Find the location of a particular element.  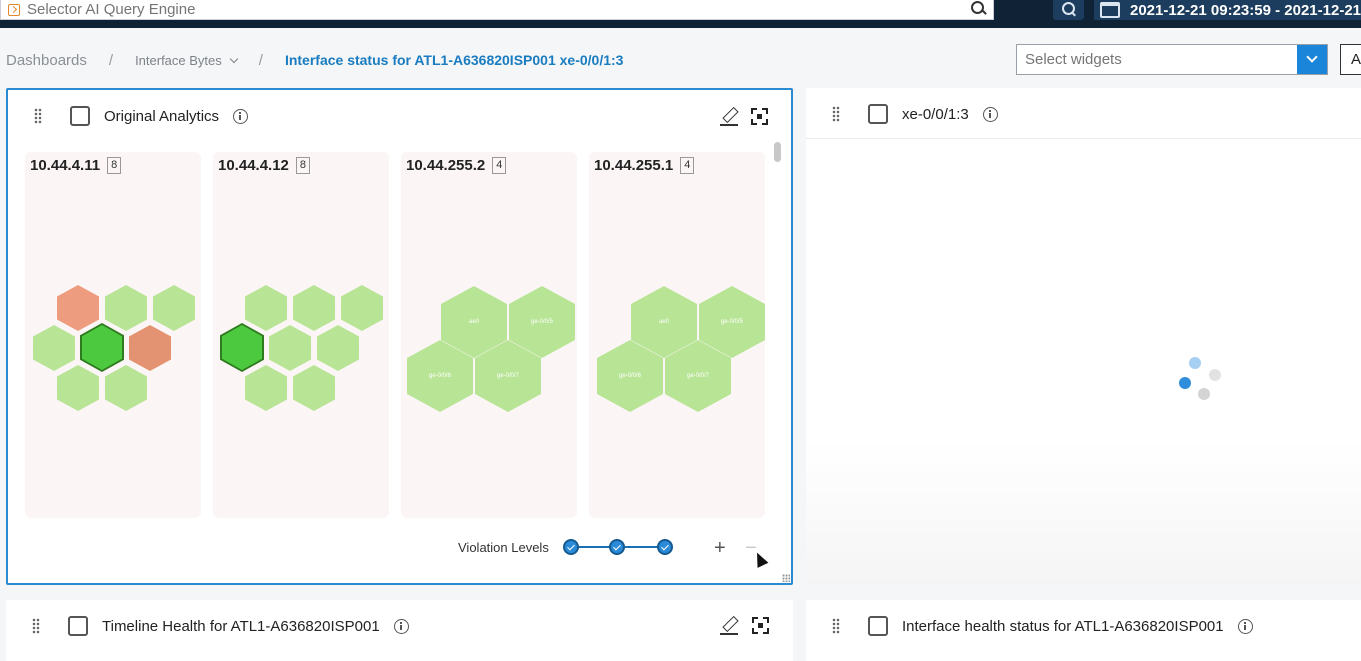

device-ip: 10.44.4.12 is located at coordinates (253, 165).